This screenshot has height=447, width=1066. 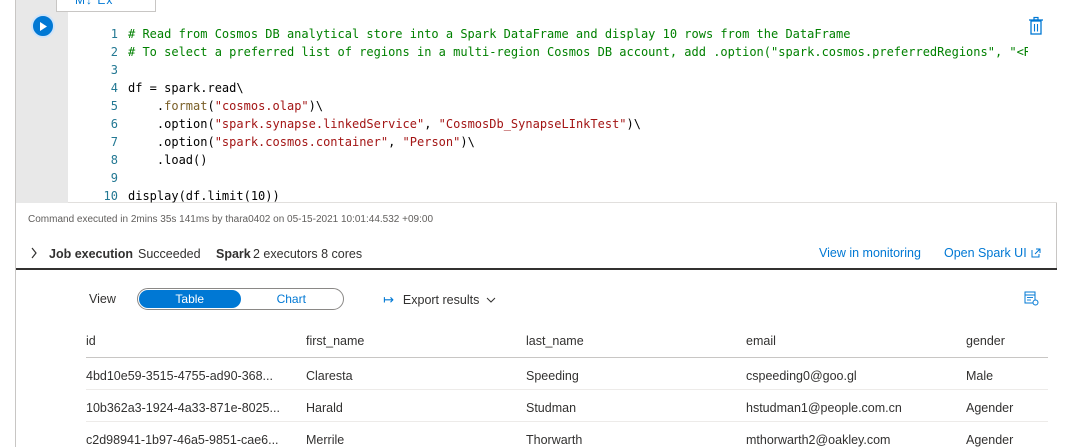 I want to click on line-number: 3, so click(x=114, y=70).